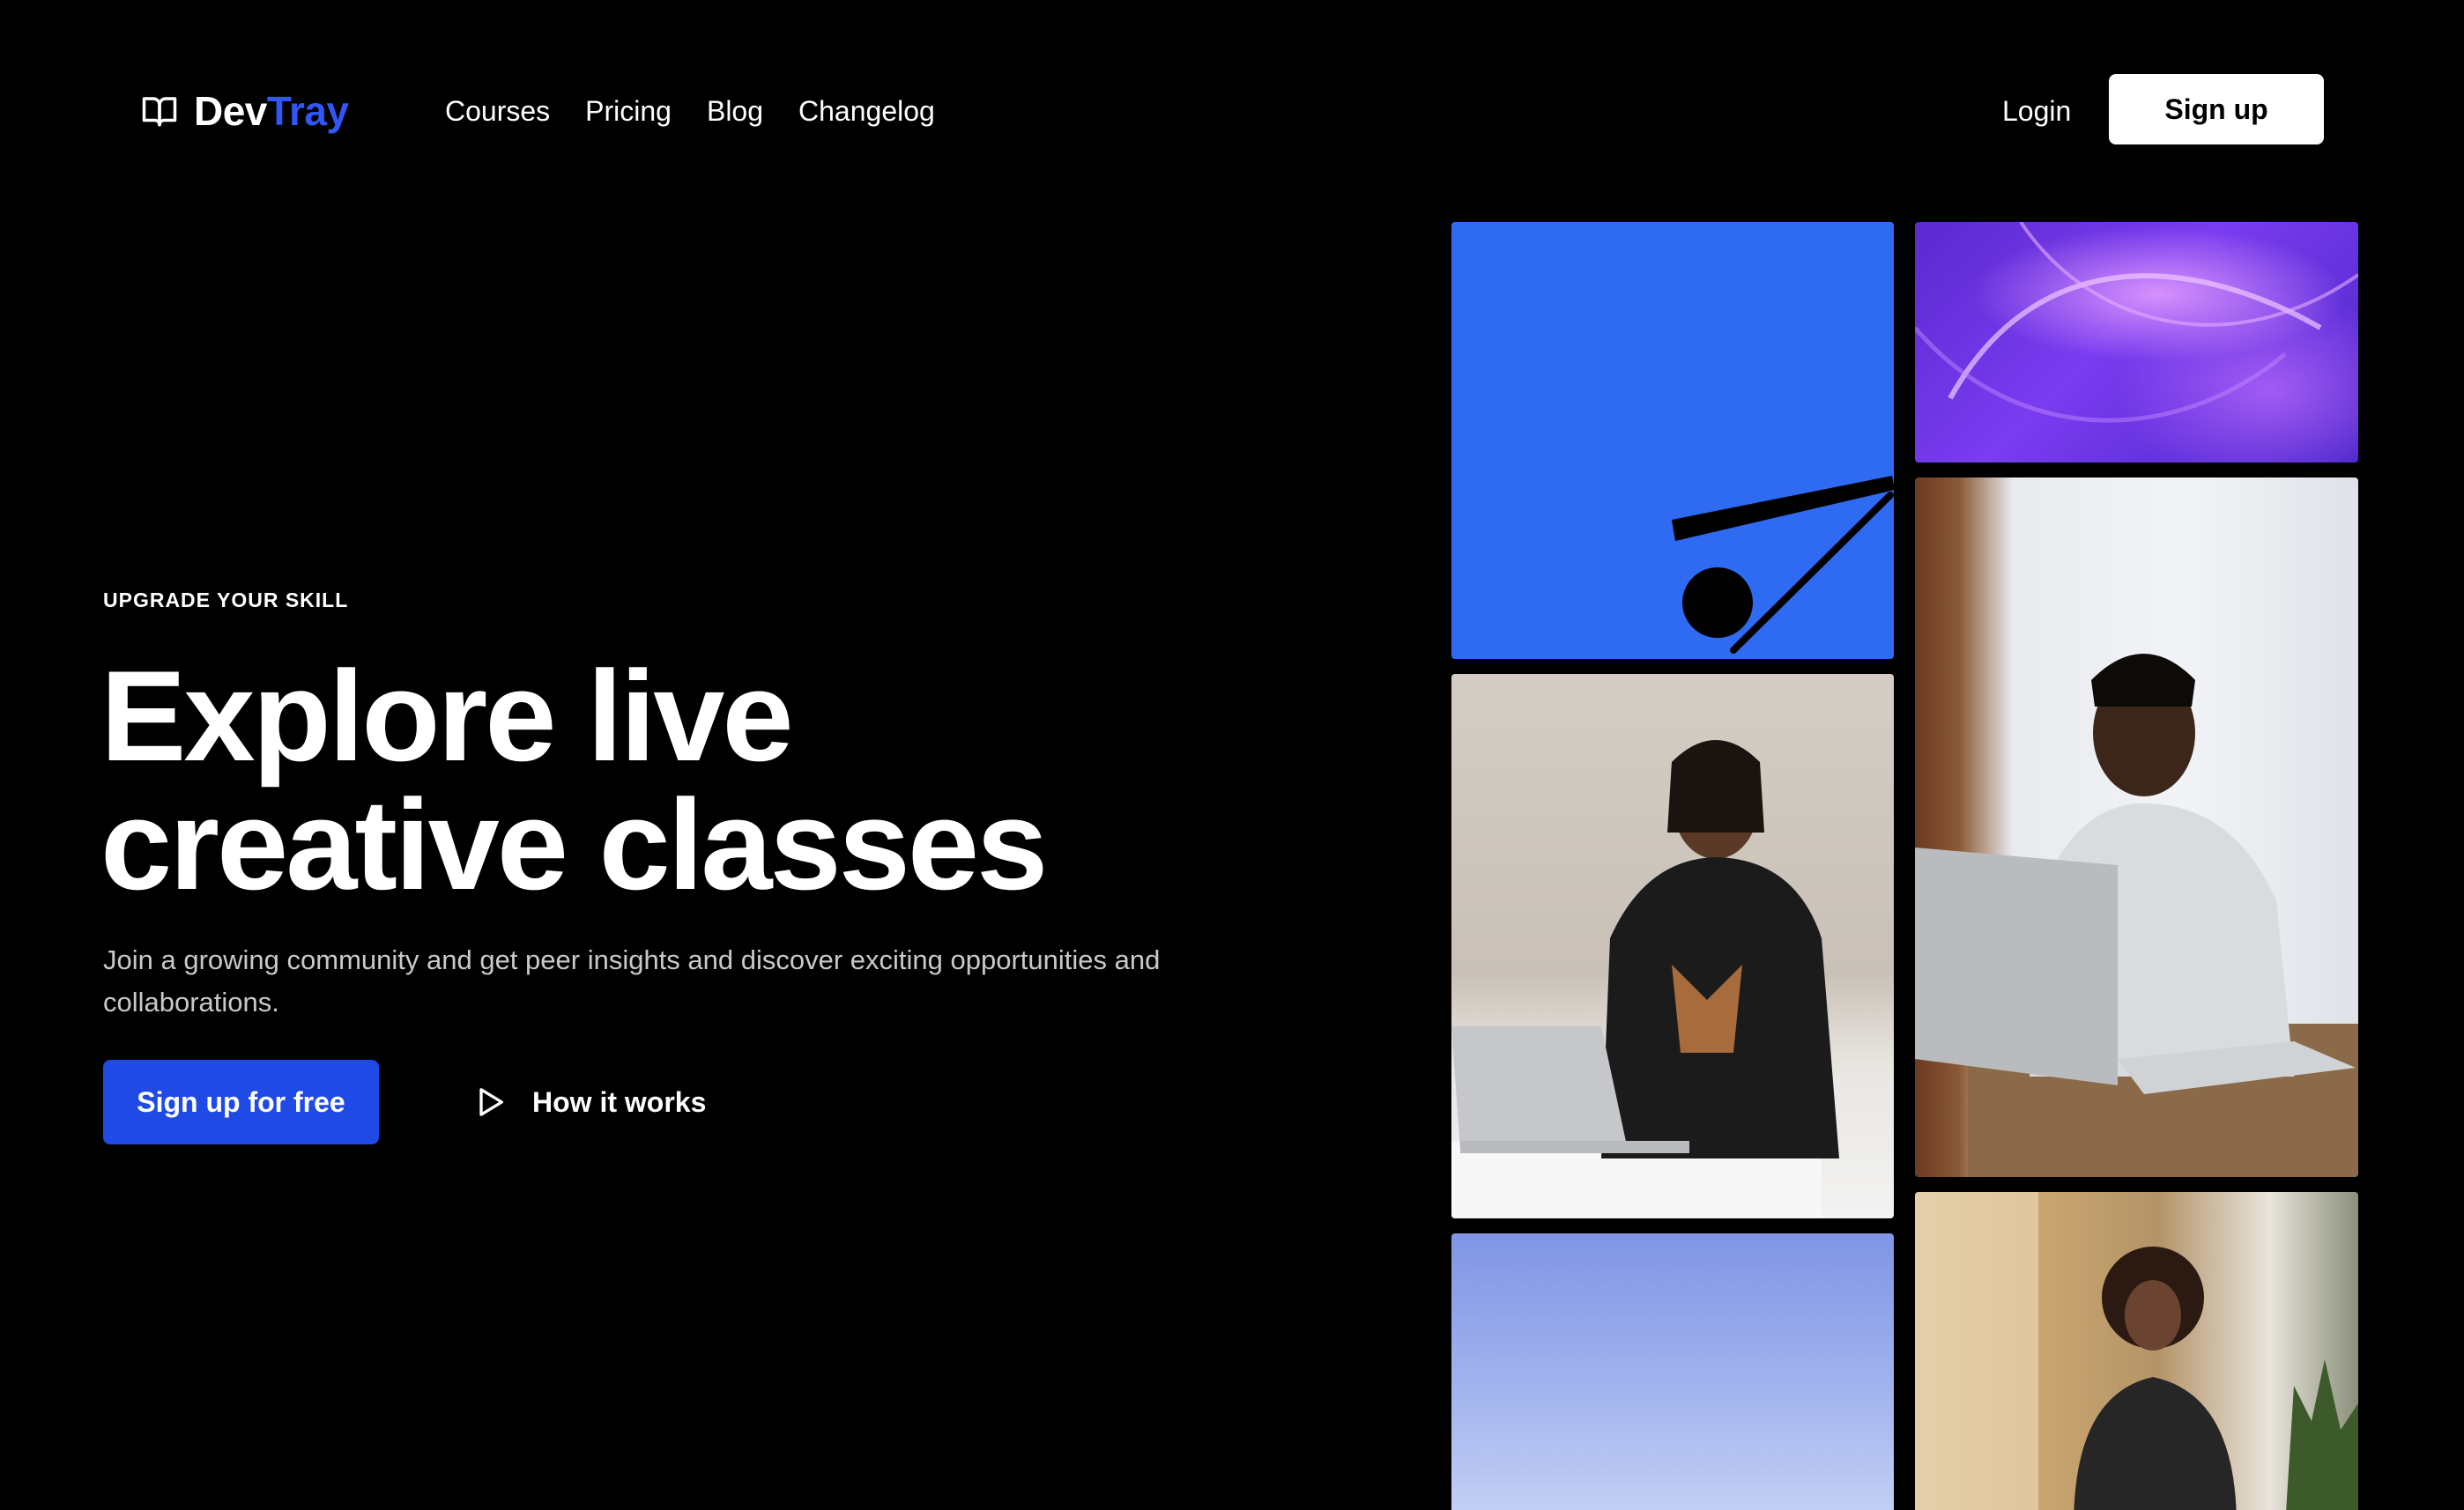 The image size is (2464, 1510). Describe the element at coordinates (272, 111) in the screenshot. I see `brand-name: DevTray` at that location.